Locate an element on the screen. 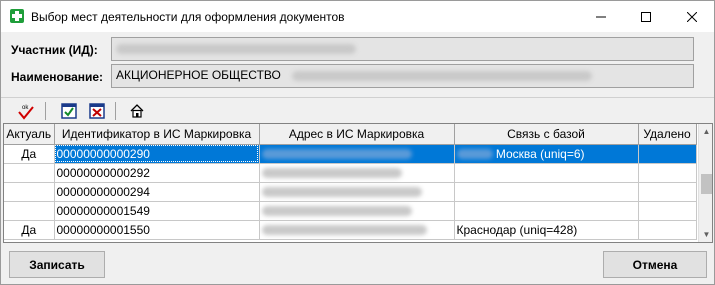  minimize-icon is located at coordinates (600, 16).